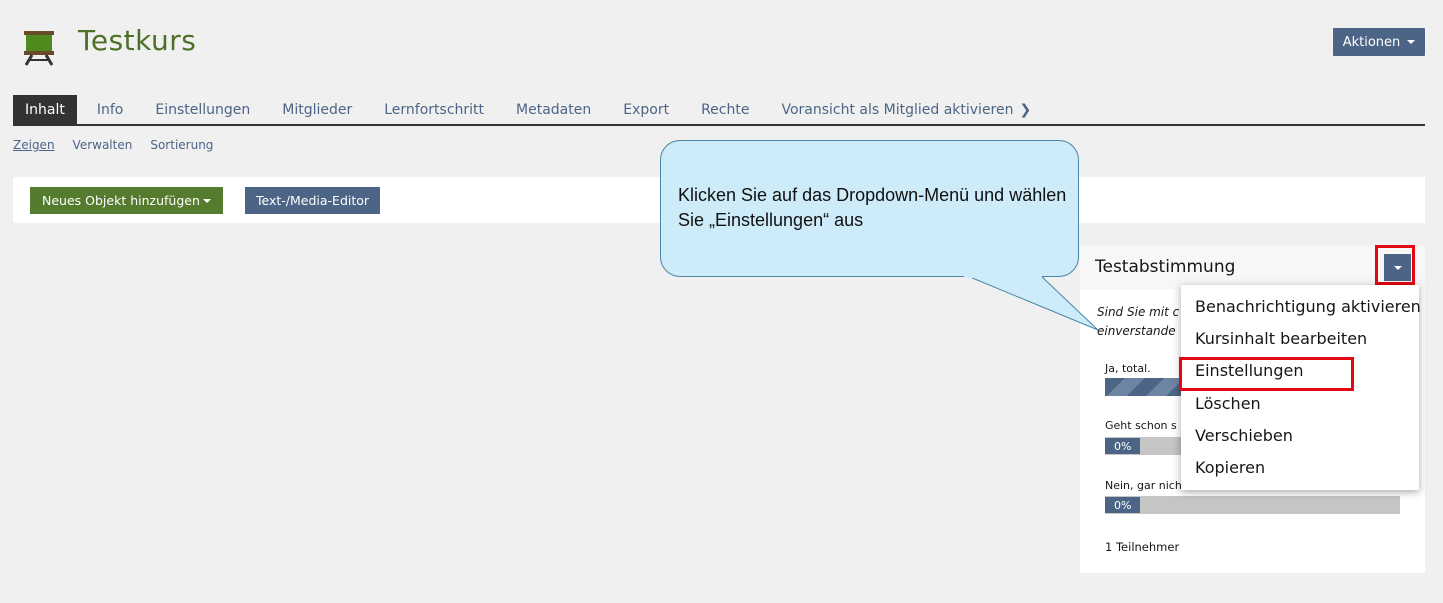  I want to click on highlight-box-einstellungen, so click(1266, 374).